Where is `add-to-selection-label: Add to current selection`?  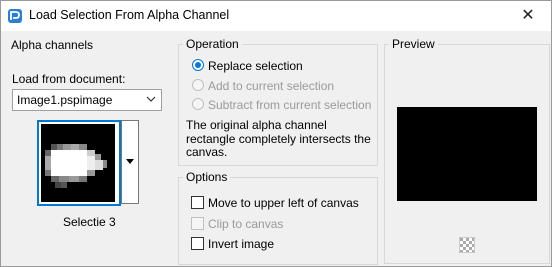
add-to-selection-label: Add to current selection is located at coordinates (271, 86).